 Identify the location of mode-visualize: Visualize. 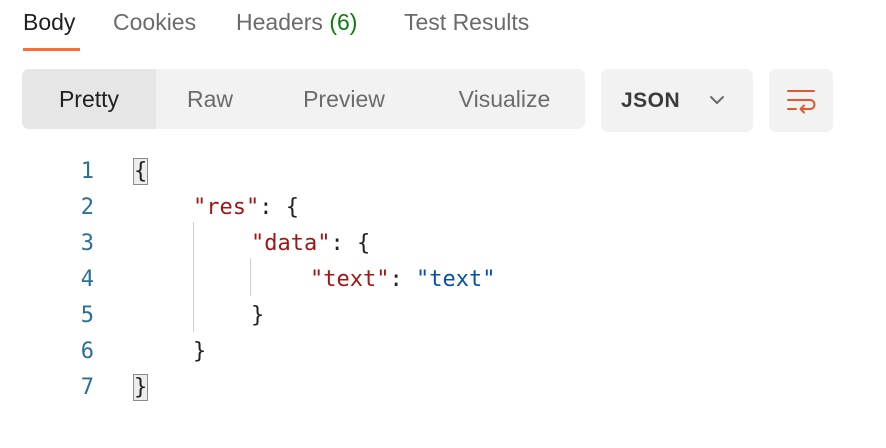
(504, 99).